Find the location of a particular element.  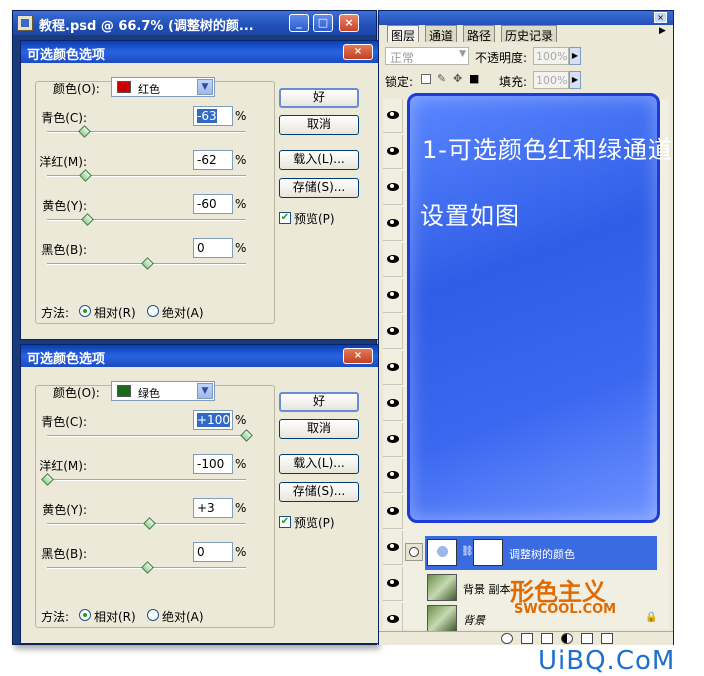

fill-slider-toggle: ▶ is located at coordinates (575, 80).